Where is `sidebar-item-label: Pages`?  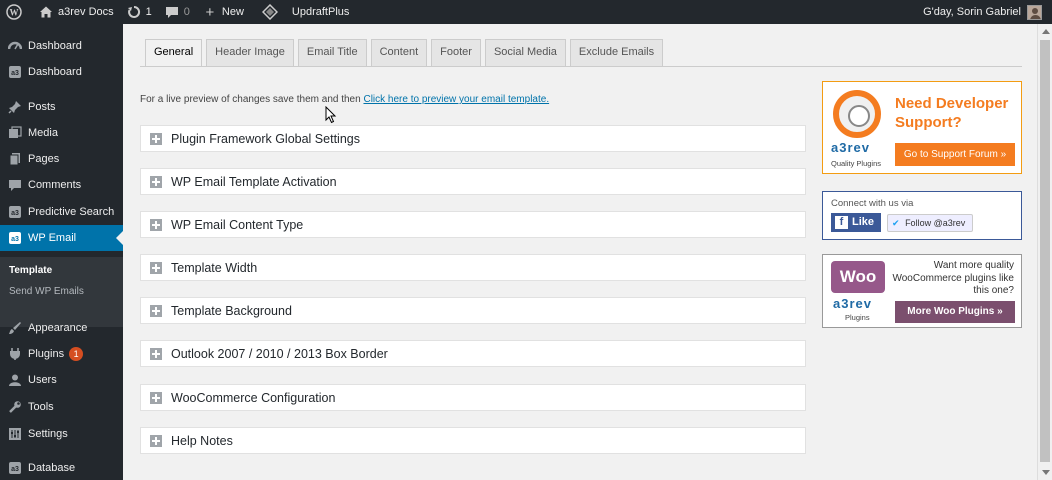 sidebar-item-label: Pages is located at coordinates (44, 159).